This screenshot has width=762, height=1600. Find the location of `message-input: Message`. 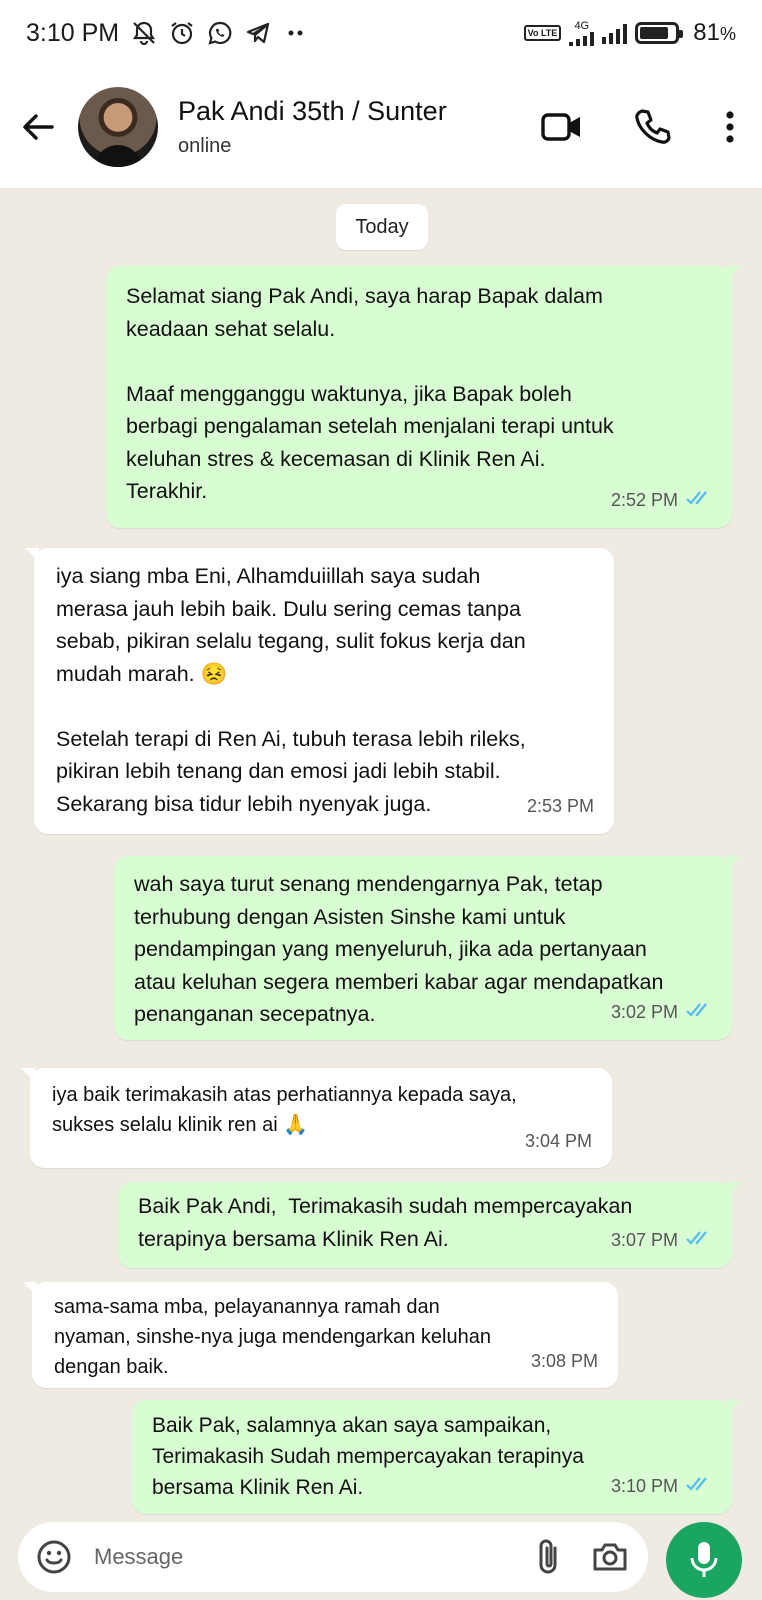

message-input: Message is located at coordinates (300, 1557).